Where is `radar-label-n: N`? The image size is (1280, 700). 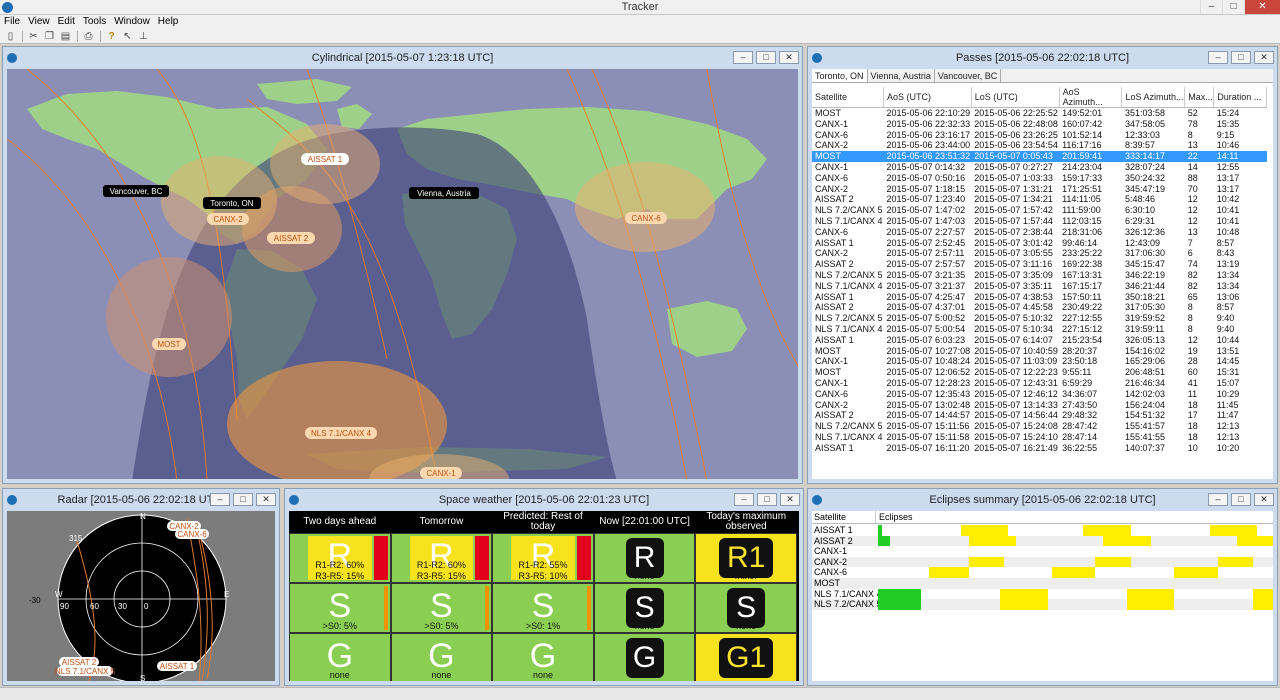 radar-label-n: N is located at coordinates (143, 516).